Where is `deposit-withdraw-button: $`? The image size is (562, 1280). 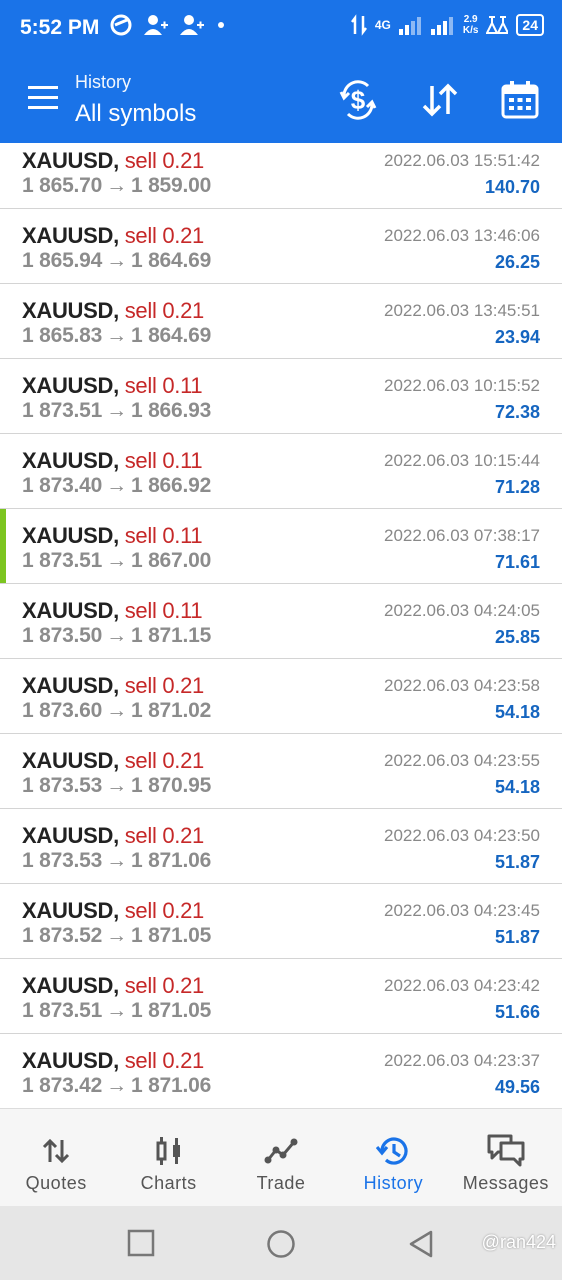 deposit-withdraw-button: $ is located at coordinates (358, 100).